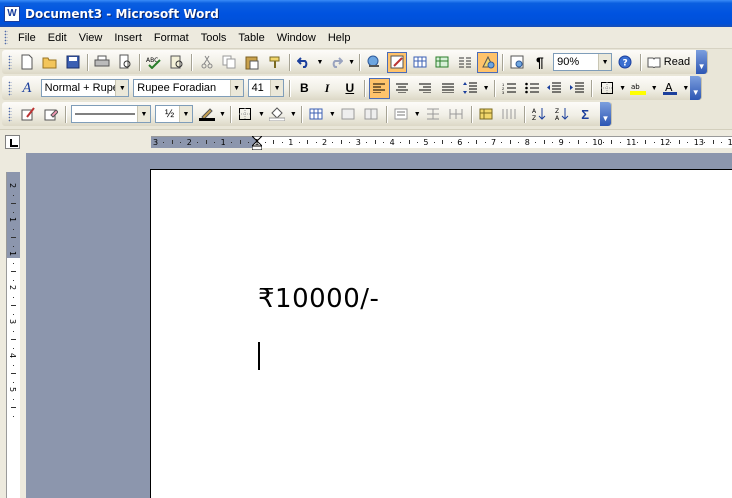 This screenshot has height=498, width=732. I want to click on menu-help: Help, so click(339, 38).